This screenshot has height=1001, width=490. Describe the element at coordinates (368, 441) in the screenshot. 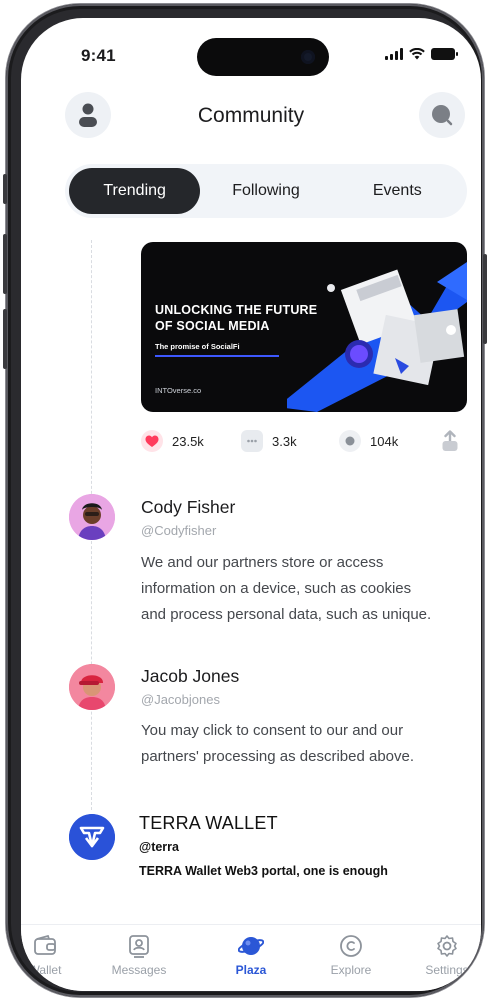

I see `views-stat: 104k` at that location.